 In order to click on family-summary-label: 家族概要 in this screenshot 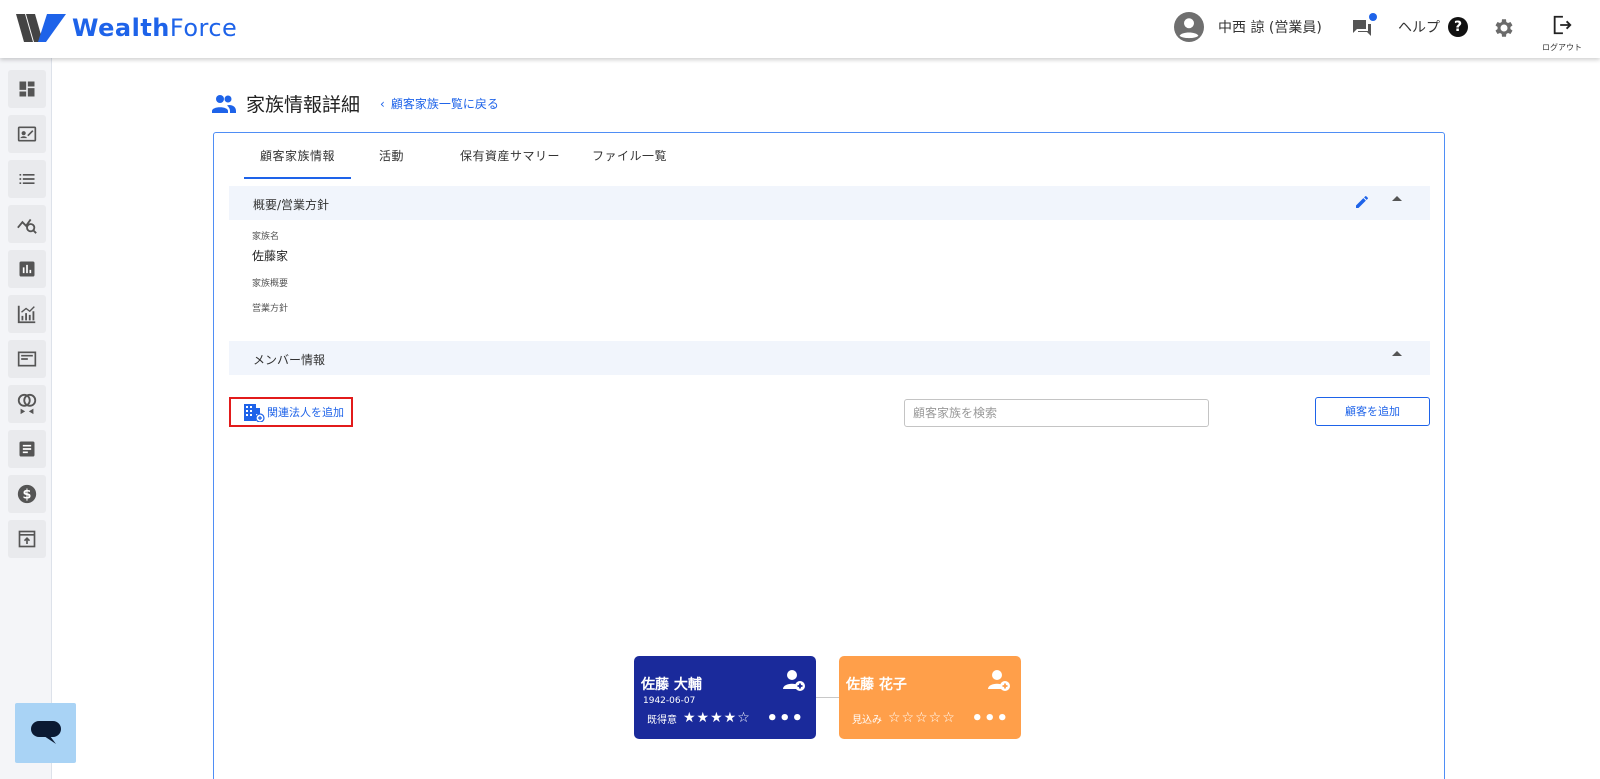, I will do `click(270, 284)`.